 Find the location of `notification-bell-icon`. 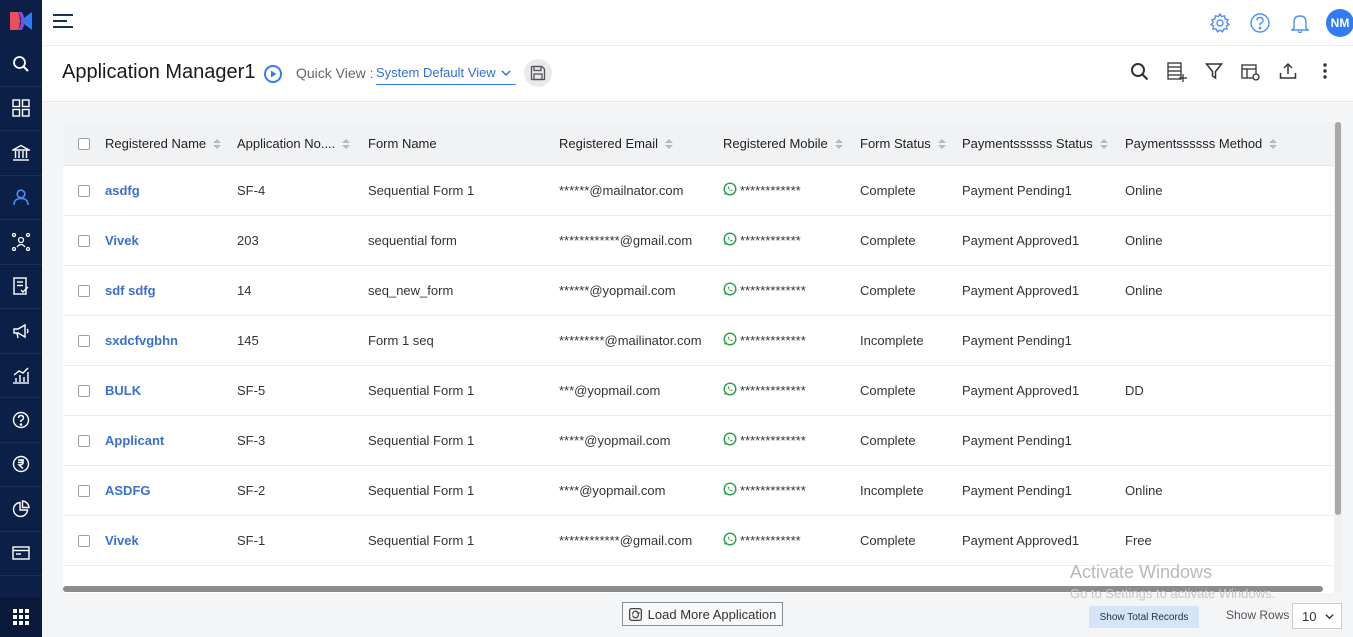

notification-bell-icon is located at coordinates (1300, 23).